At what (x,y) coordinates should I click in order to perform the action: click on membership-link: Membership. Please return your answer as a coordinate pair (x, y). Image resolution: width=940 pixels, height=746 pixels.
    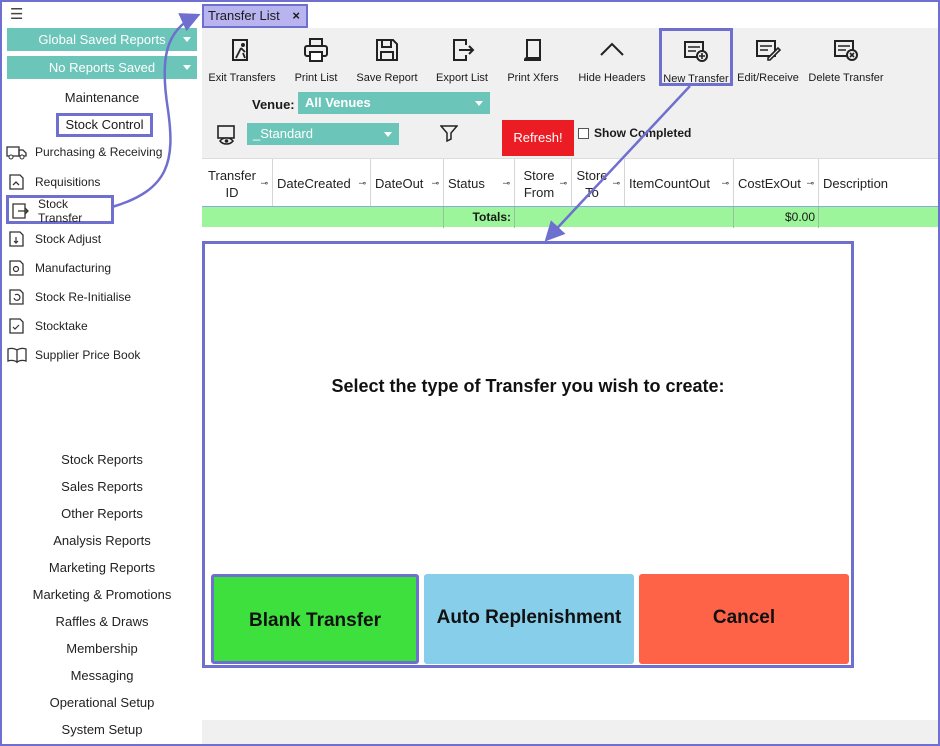
    Looking at the image, I should click on (102, 648).